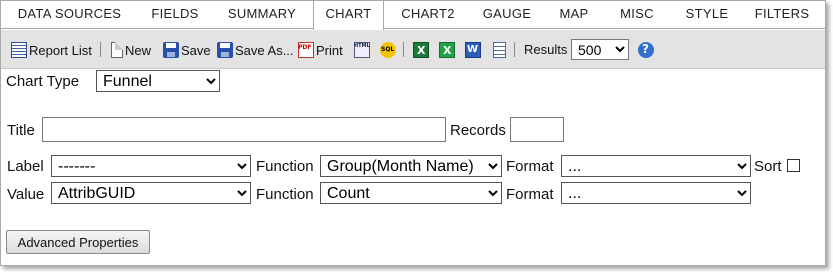 This screenshot has height=272, width=833. I want to click on export-html-button, so click(363, 50).